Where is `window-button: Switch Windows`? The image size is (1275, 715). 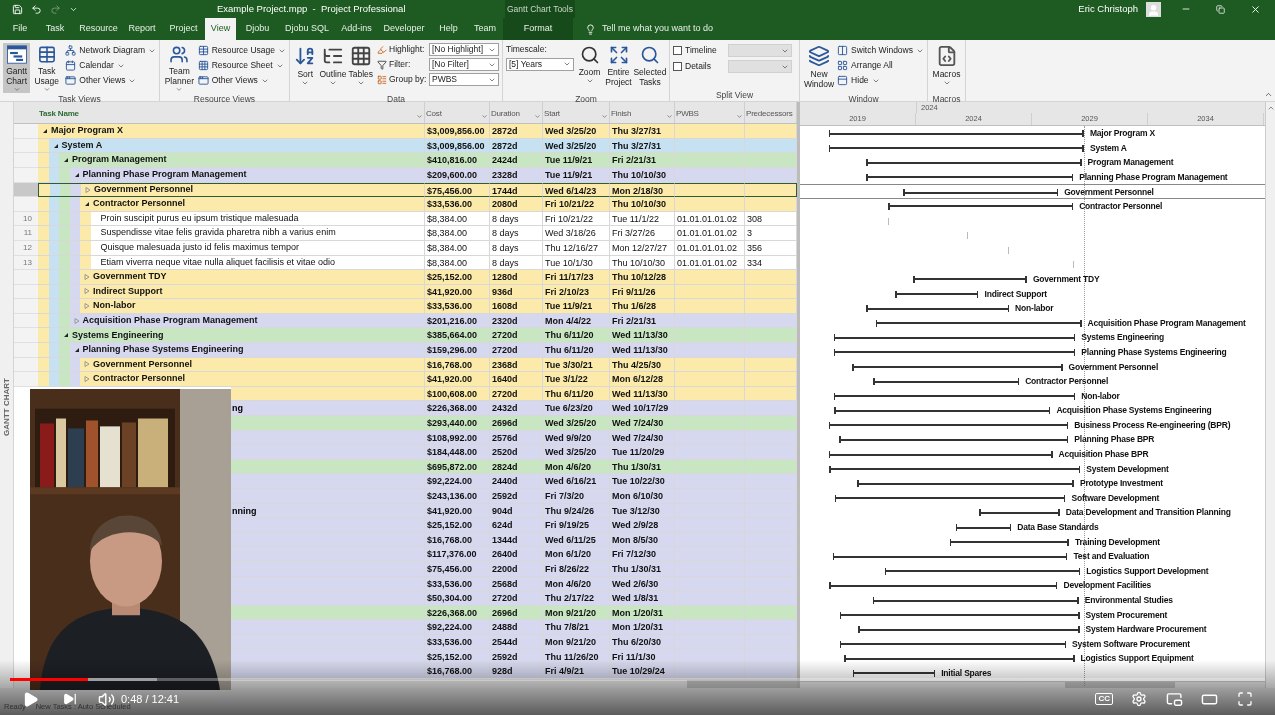
window-button: Switch Windows is located at coordinates (880, 50).